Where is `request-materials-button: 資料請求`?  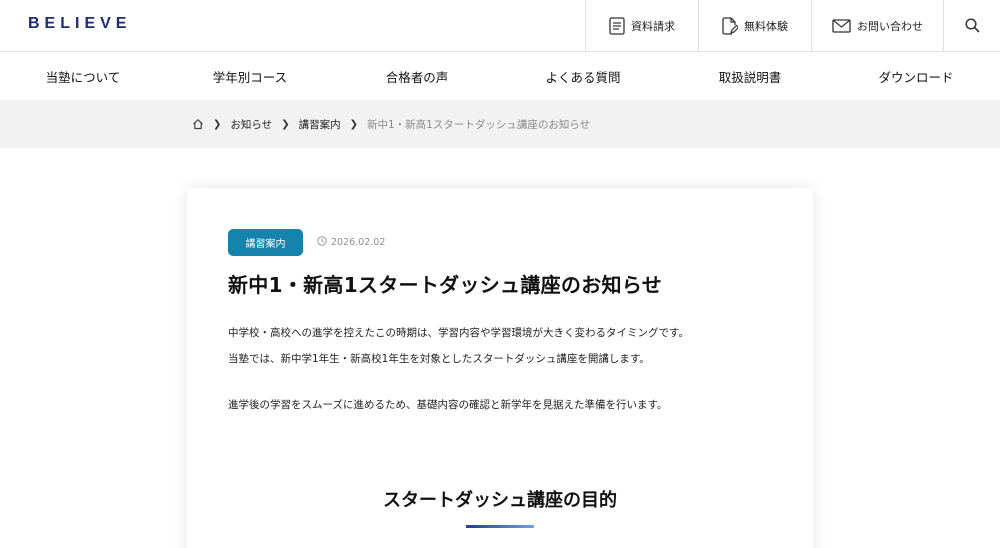 request-materials-button: 資料請求 is located at coordinates (641, 25).